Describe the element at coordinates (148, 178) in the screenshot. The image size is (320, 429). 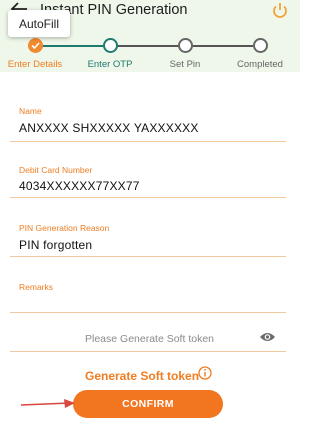
I see `debit-card-field: Debit Card Number 4034XXXXXX77XX77` at that location.